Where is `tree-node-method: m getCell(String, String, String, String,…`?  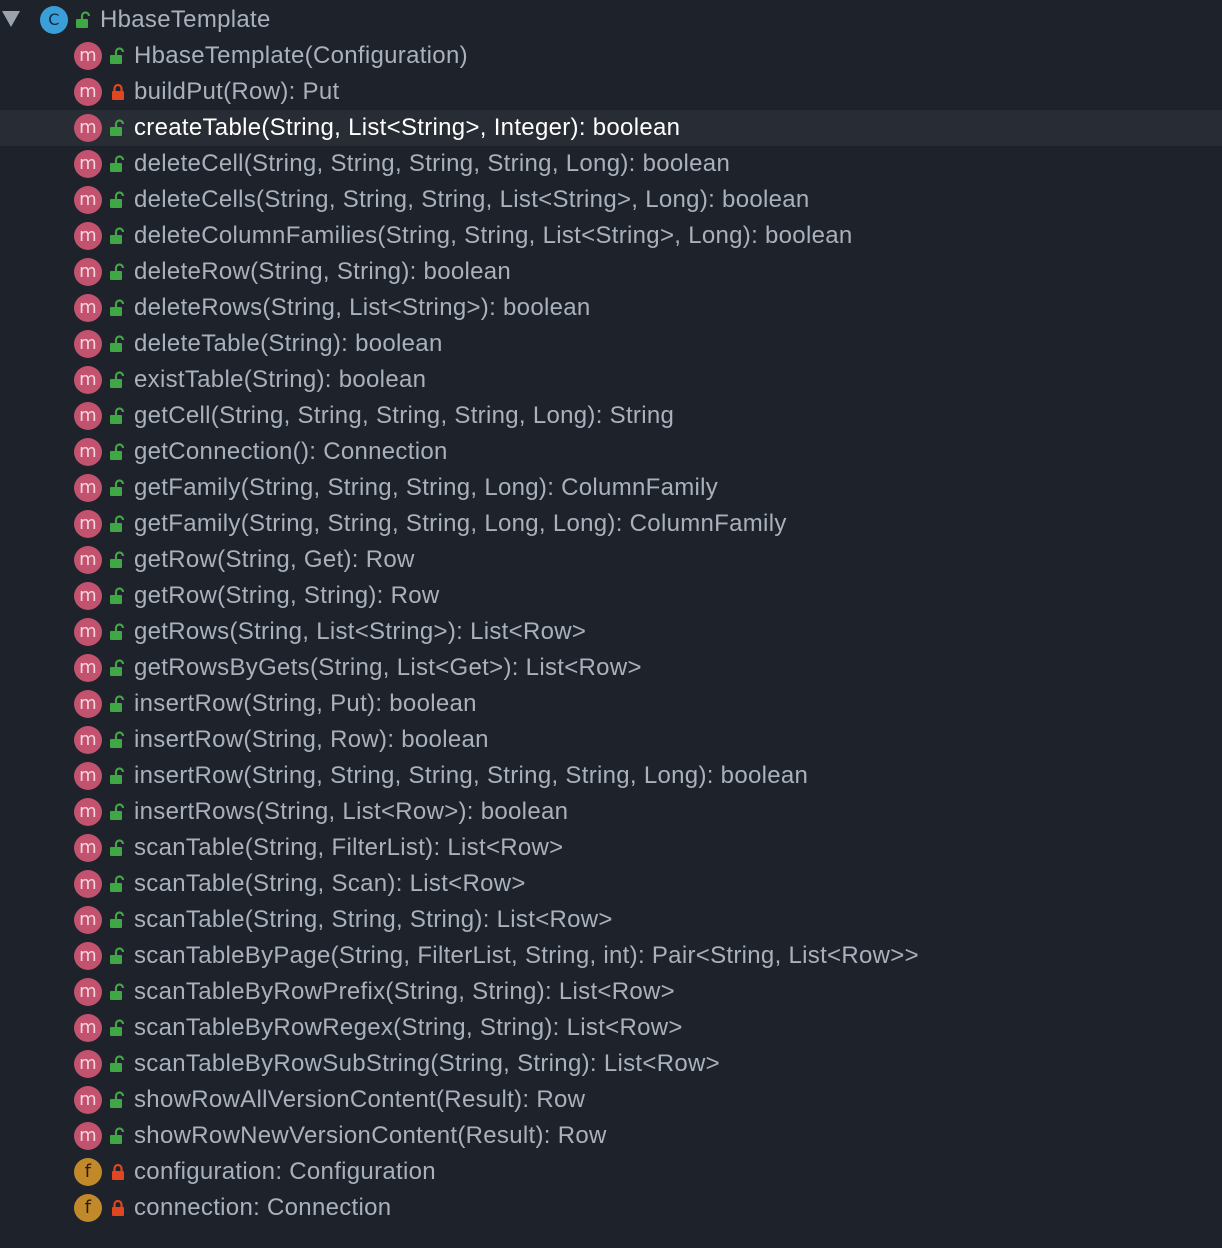
tree-node-method: m getCell(String, String, String, String,… is located at coordinates (611, 416).